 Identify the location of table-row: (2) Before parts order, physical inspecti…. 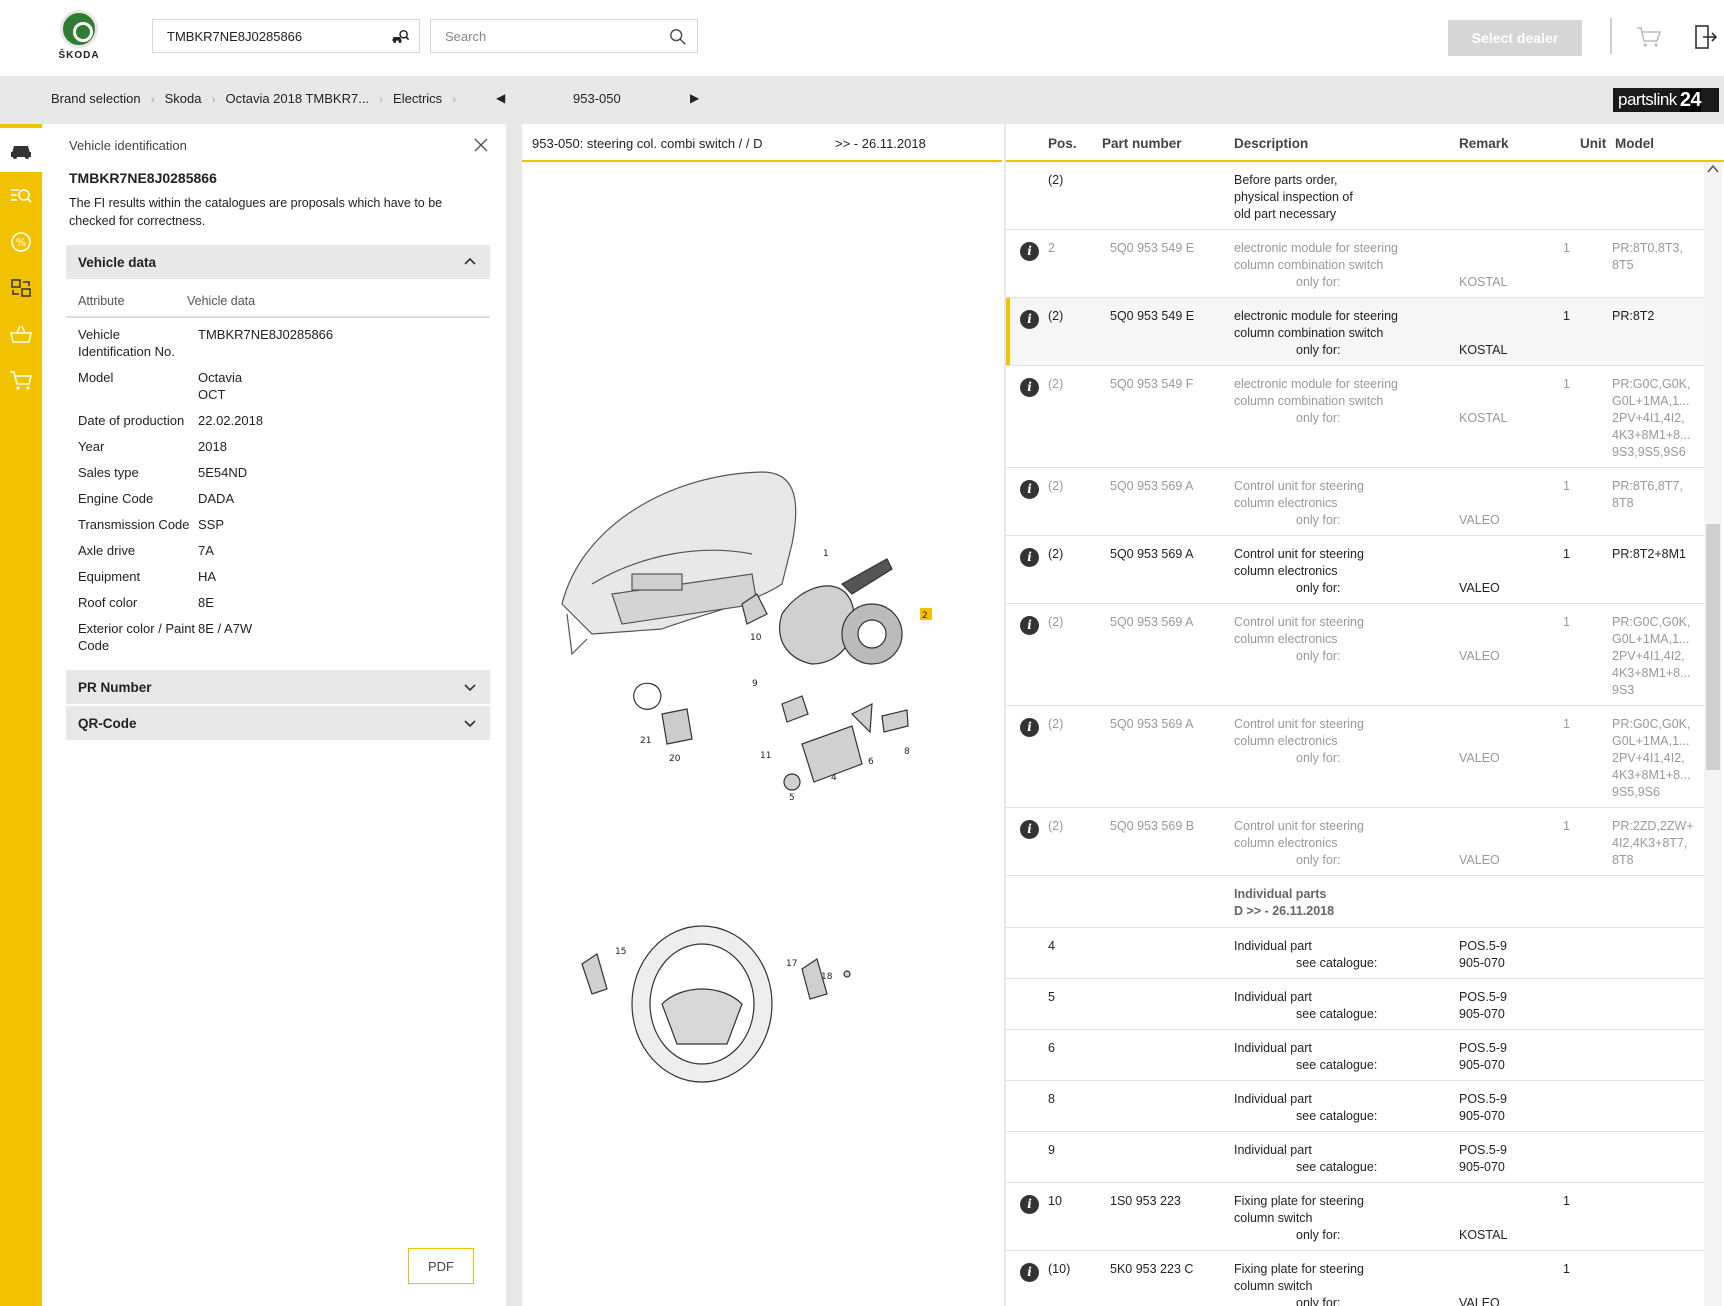
(1356, 196).